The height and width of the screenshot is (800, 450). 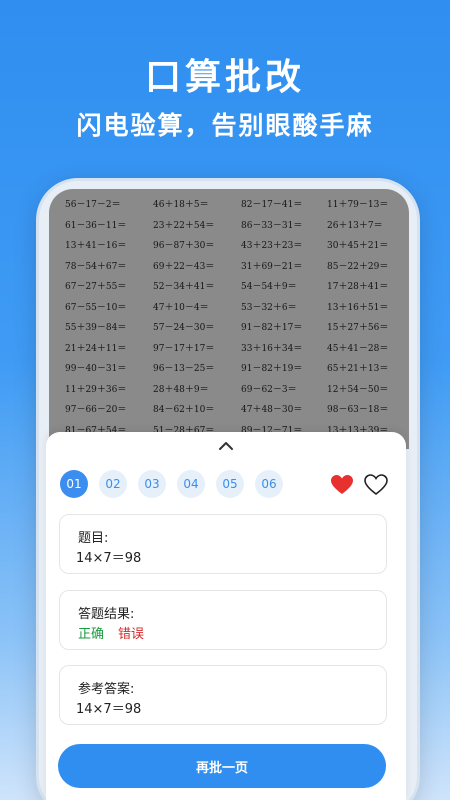 What do you see at coordinates (93, 205) in the screenshot?
I see `worksheet-problem: 56－17－2＝` at bounding box center [93, 205].